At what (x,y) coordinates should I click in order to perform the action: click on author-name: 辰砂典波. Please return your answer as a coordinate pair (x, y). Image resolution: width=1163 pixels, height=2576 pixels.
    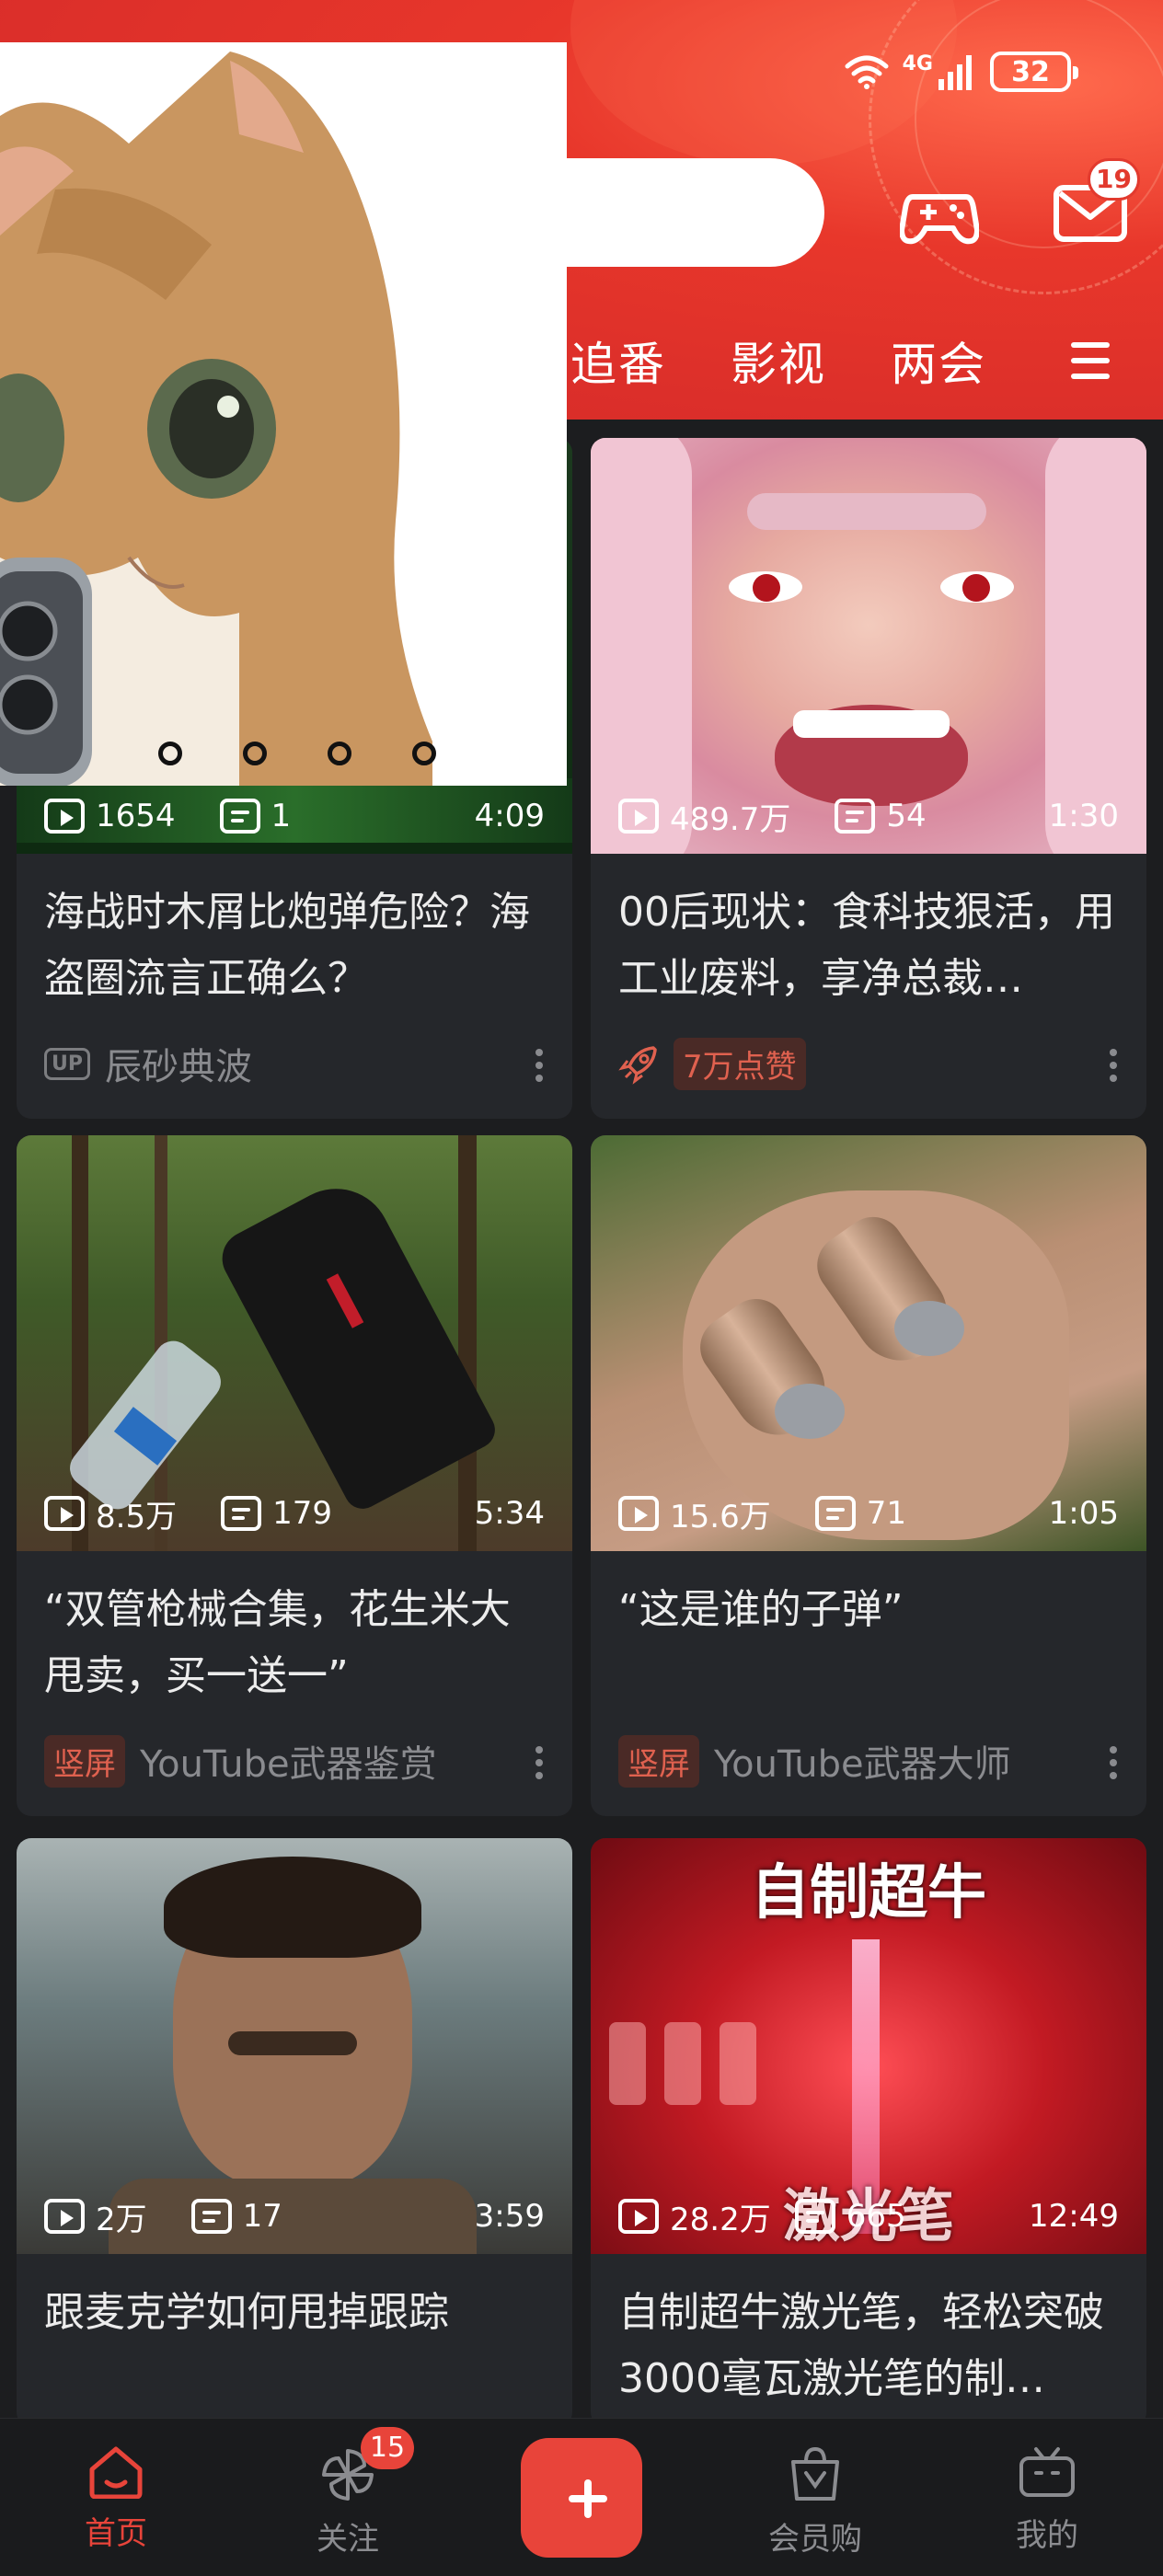
    Looking at the image, I should click on (178, 1063).